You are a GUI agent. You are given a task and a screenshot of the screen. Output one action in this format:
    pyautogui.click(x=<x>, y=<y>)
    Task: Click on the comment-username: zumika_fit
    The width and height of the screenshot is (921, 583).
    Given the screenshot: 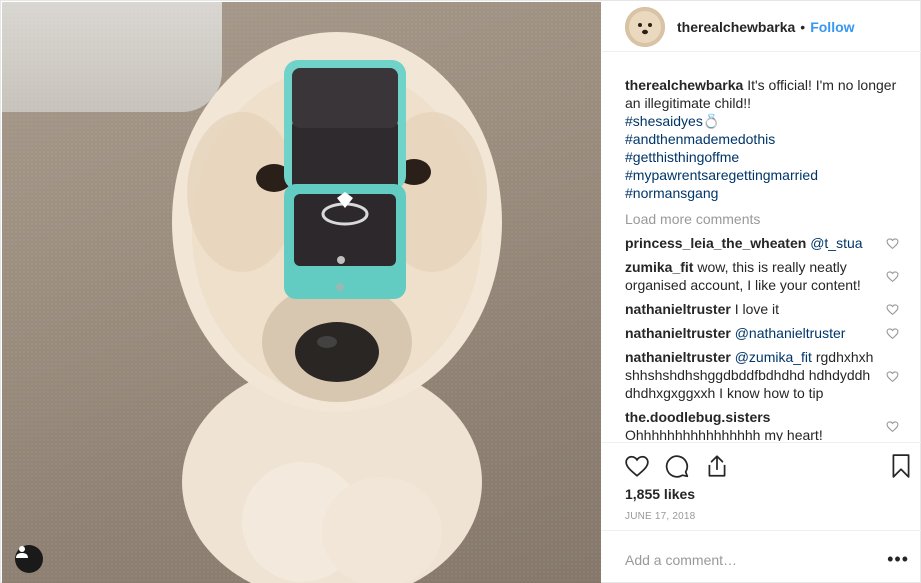 What is the action you would take?
    pyautogui.click(x=659, y=267)
    